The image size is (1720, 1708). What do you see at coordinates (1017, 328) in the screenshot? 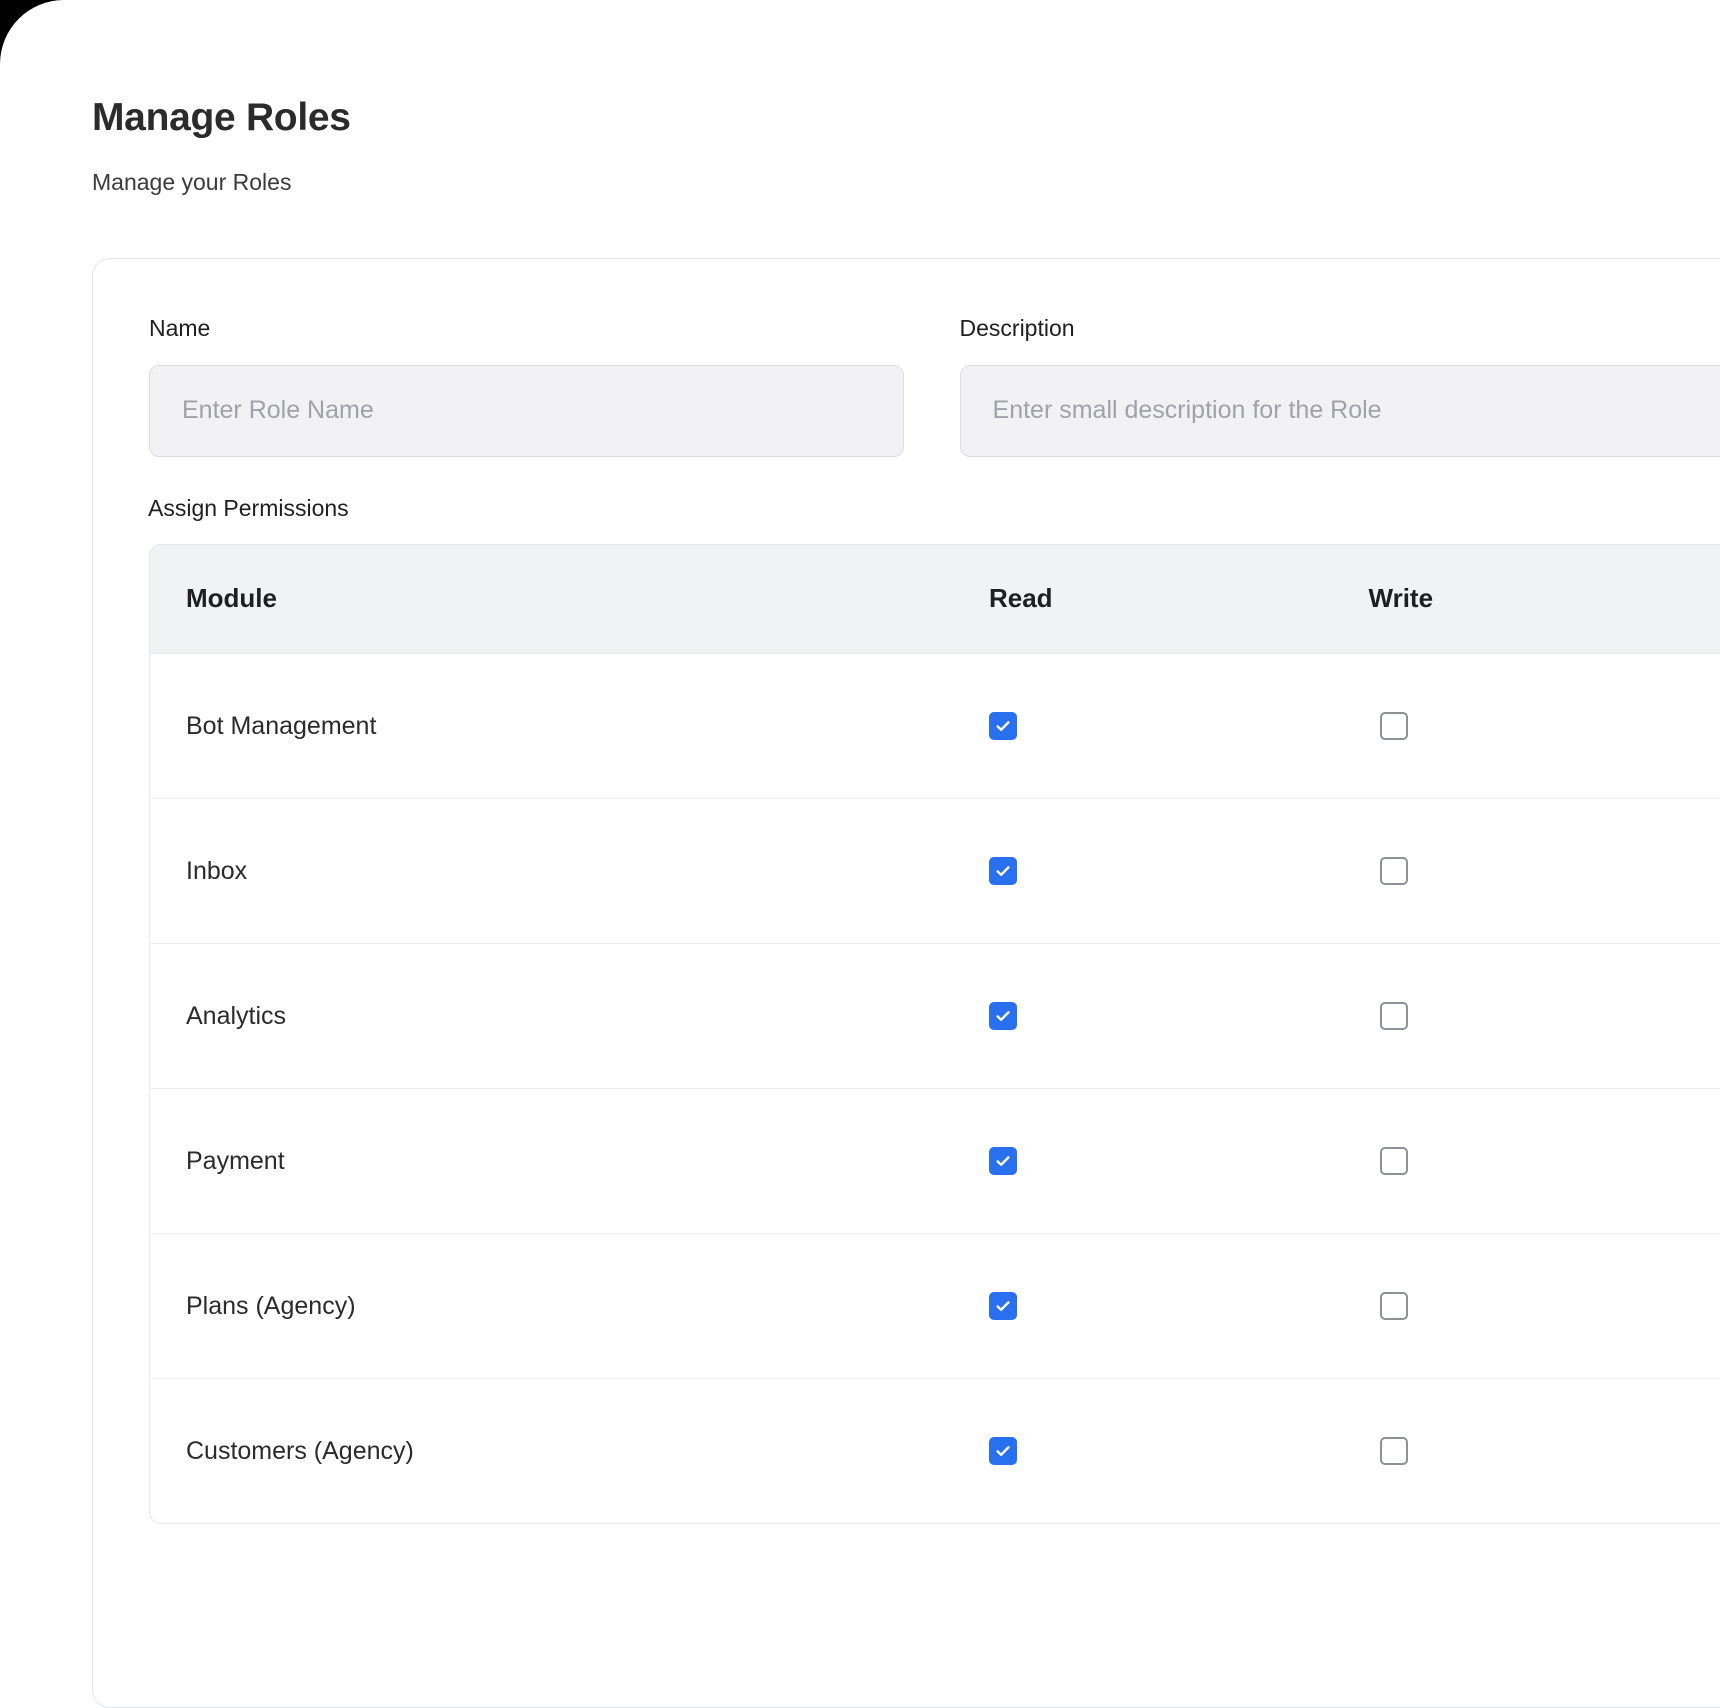
I see `role-description-label: Description` at bounding box center [1017, 328].